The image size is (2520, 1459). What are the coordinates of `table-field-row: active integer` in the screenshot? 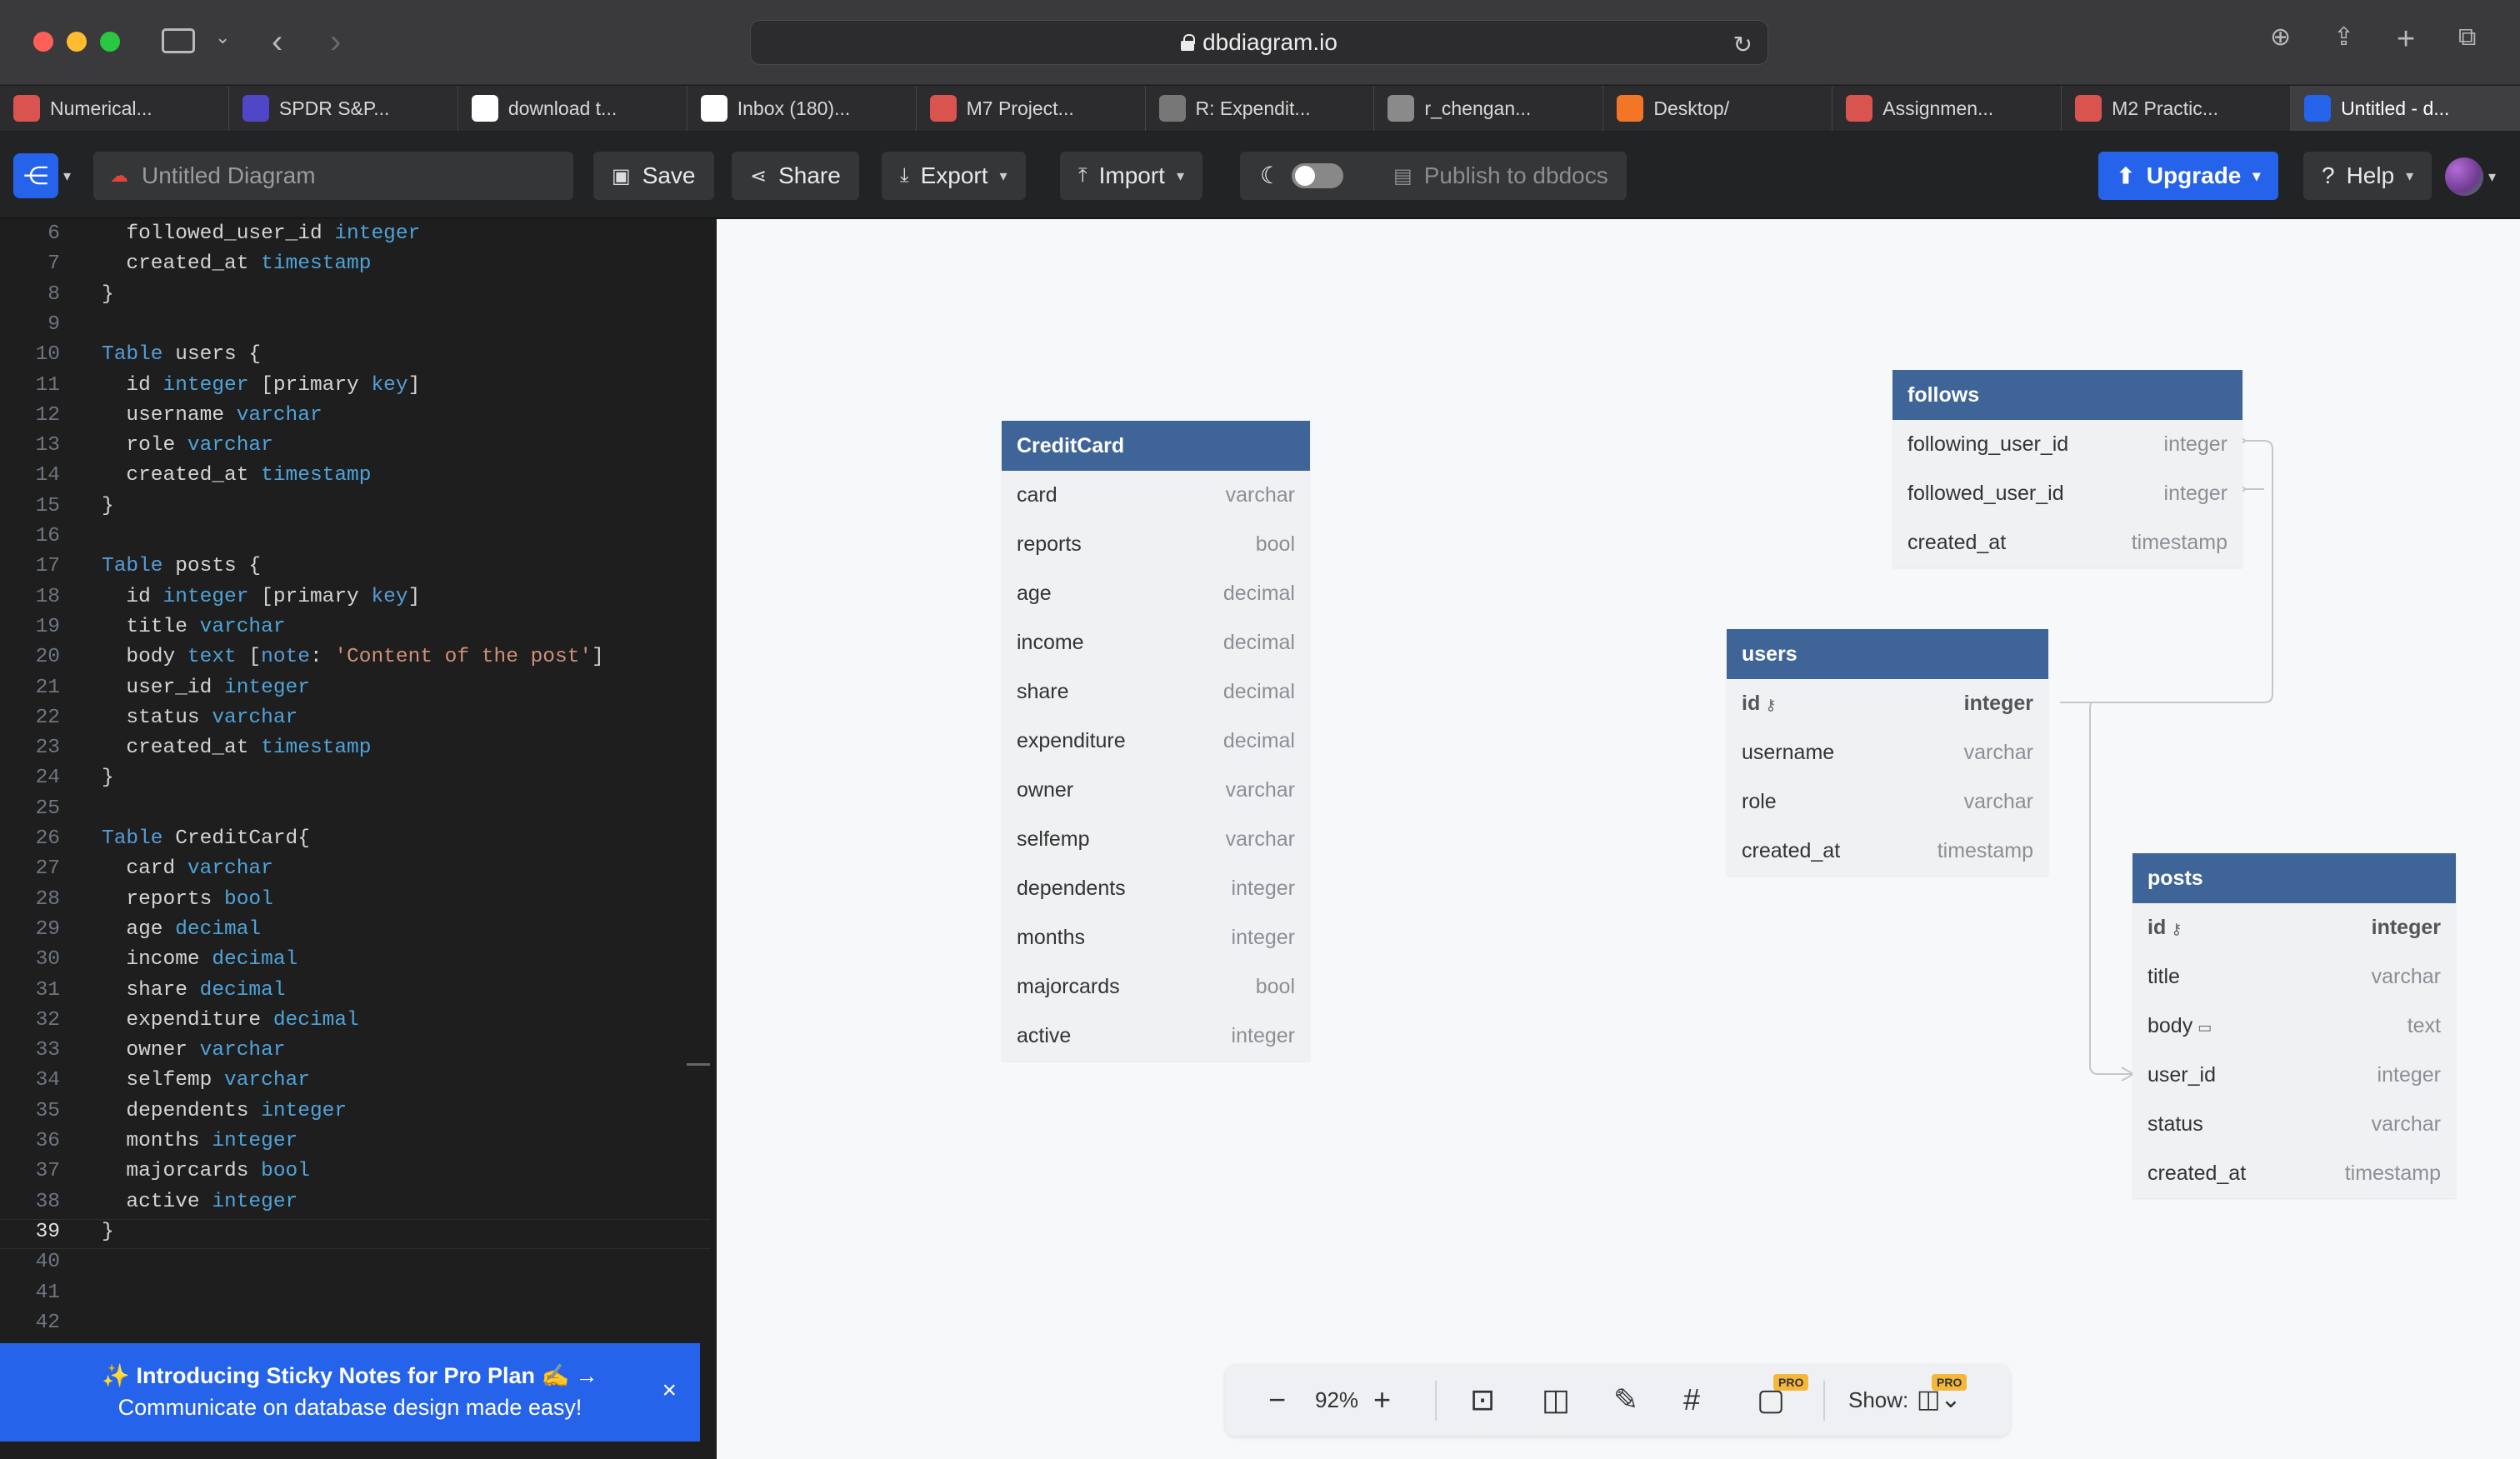 It's located at (1156, 1036).